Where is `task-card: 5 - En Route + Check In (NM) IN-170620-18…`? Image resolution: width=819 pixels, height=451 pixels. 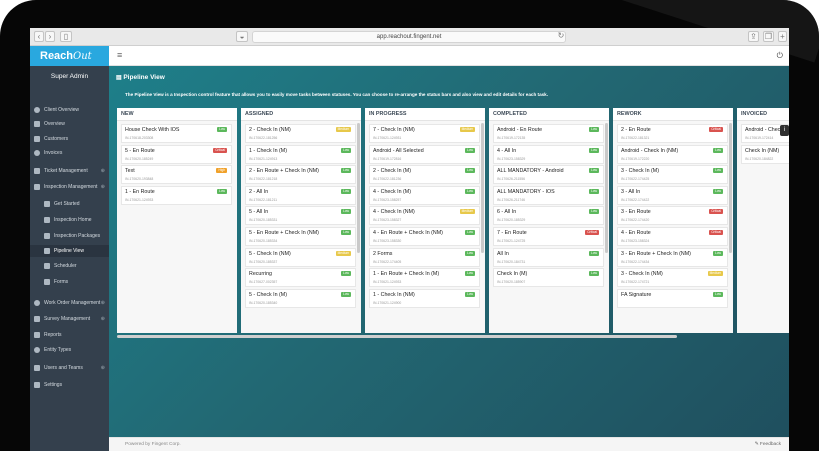 task-card: 5 - En Route + Check In (NM) IN-170620-18… is located at coordinates (300, 236).